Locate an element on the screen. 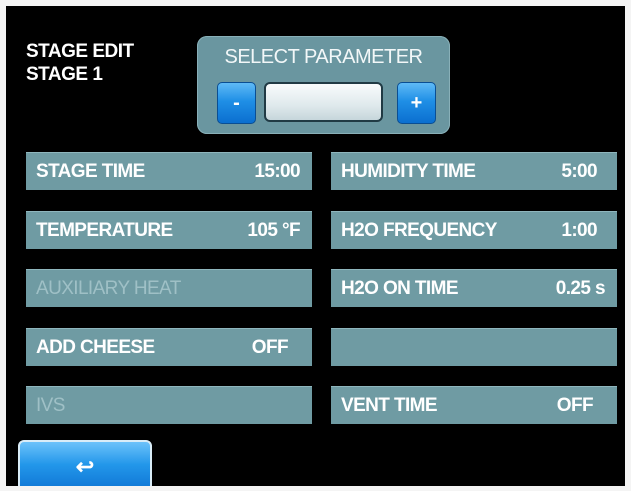 This screenshot has height=491, width=631. temperature-label: TEMPERATURE is located at coordinates (104, 230).